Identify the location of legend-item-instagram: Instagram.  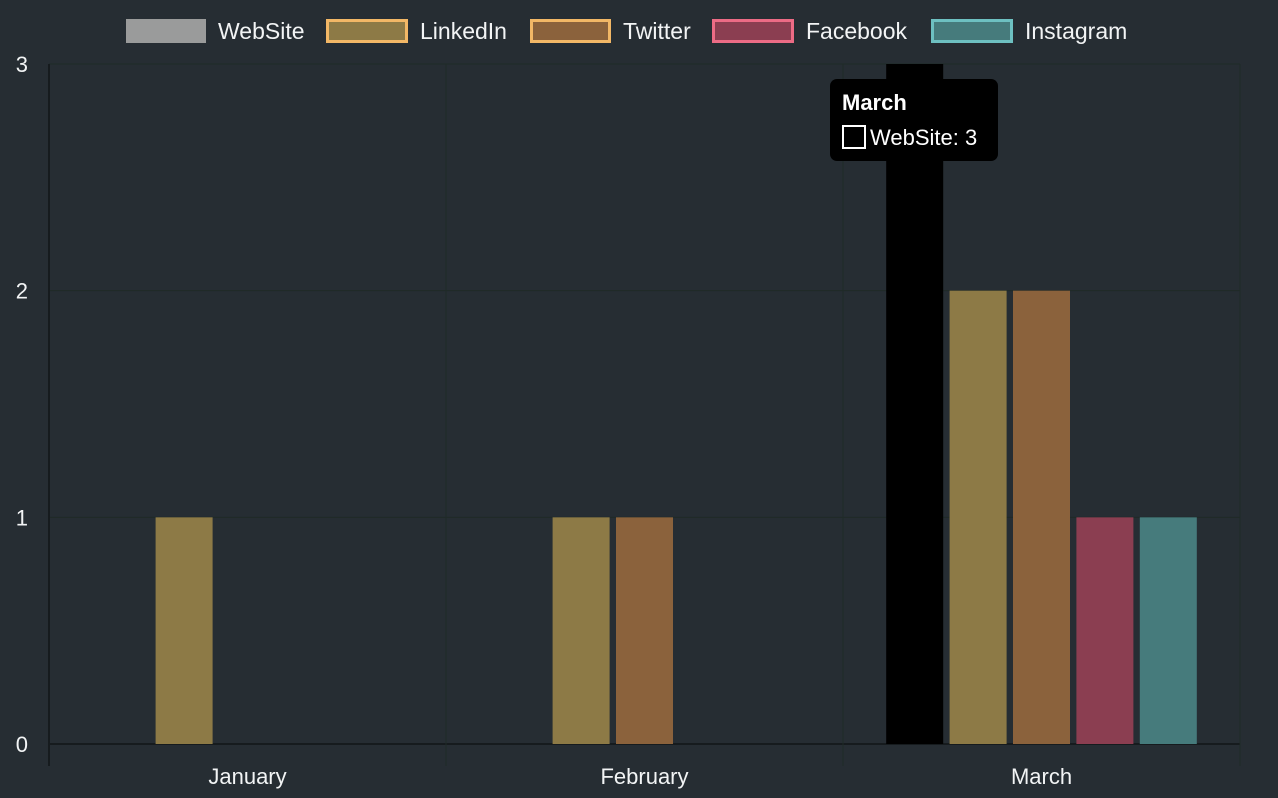
(1029, 31).